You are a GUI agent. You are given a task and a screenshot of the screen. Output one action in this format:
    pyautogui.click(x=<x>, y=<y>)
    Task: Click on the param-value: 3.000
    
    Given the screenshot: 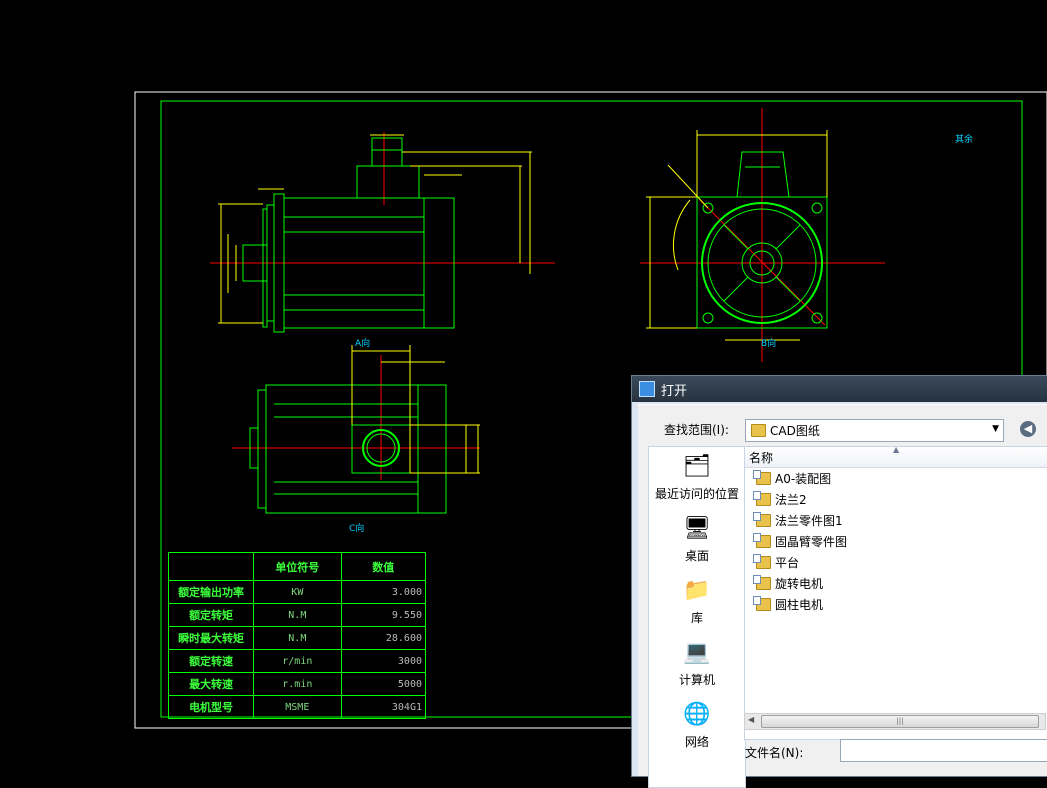 What is the action you would take?
    pyautogui.click(x=383, y=592)
    